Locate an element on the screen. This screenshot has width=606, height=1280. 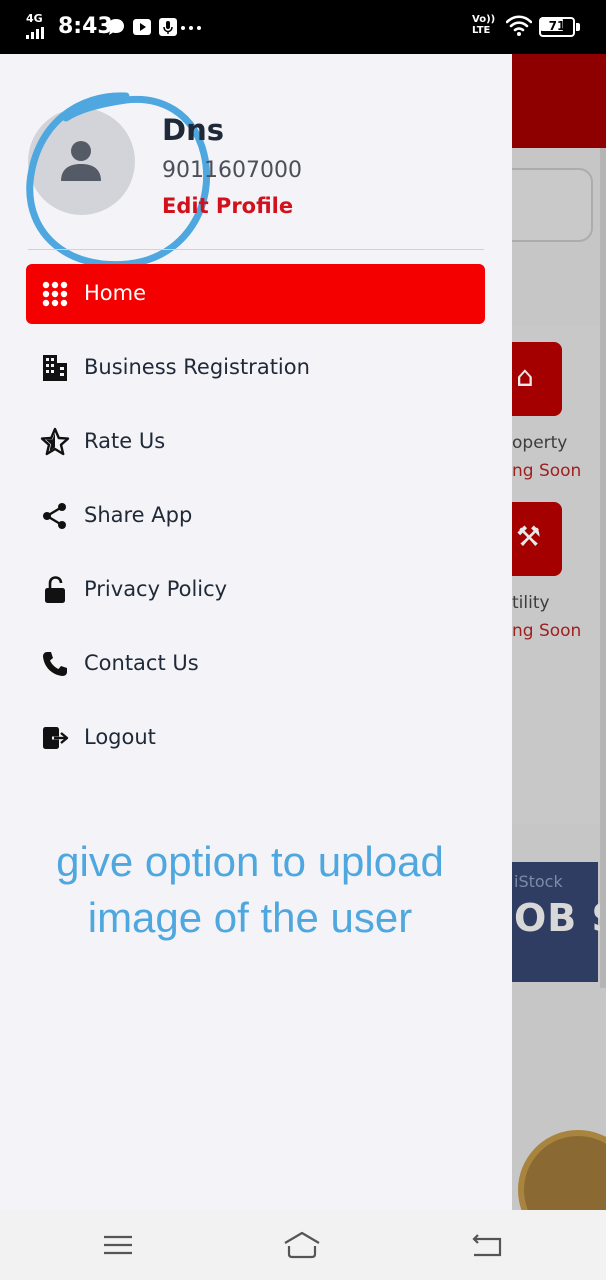
property-label: operty is located at coordinates (540, 443).